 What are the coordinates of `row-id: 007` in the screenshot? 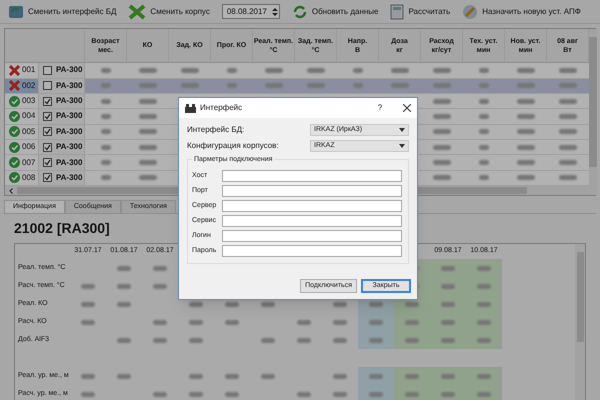 It's located at (29, 162).